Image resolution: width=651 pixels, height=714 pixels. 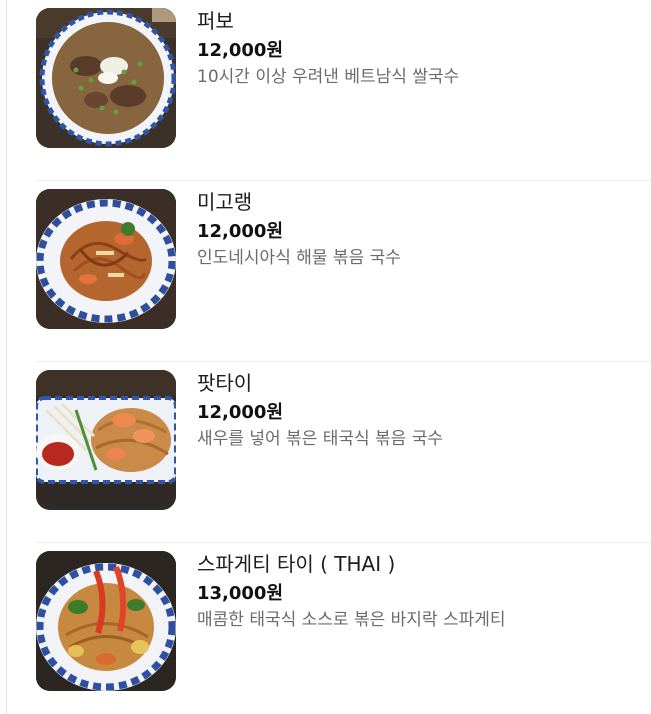 I want to click on menu-item-description: 10시간 이상 우려낸 베트남식 쌀국수, so click(x=328, y=77).